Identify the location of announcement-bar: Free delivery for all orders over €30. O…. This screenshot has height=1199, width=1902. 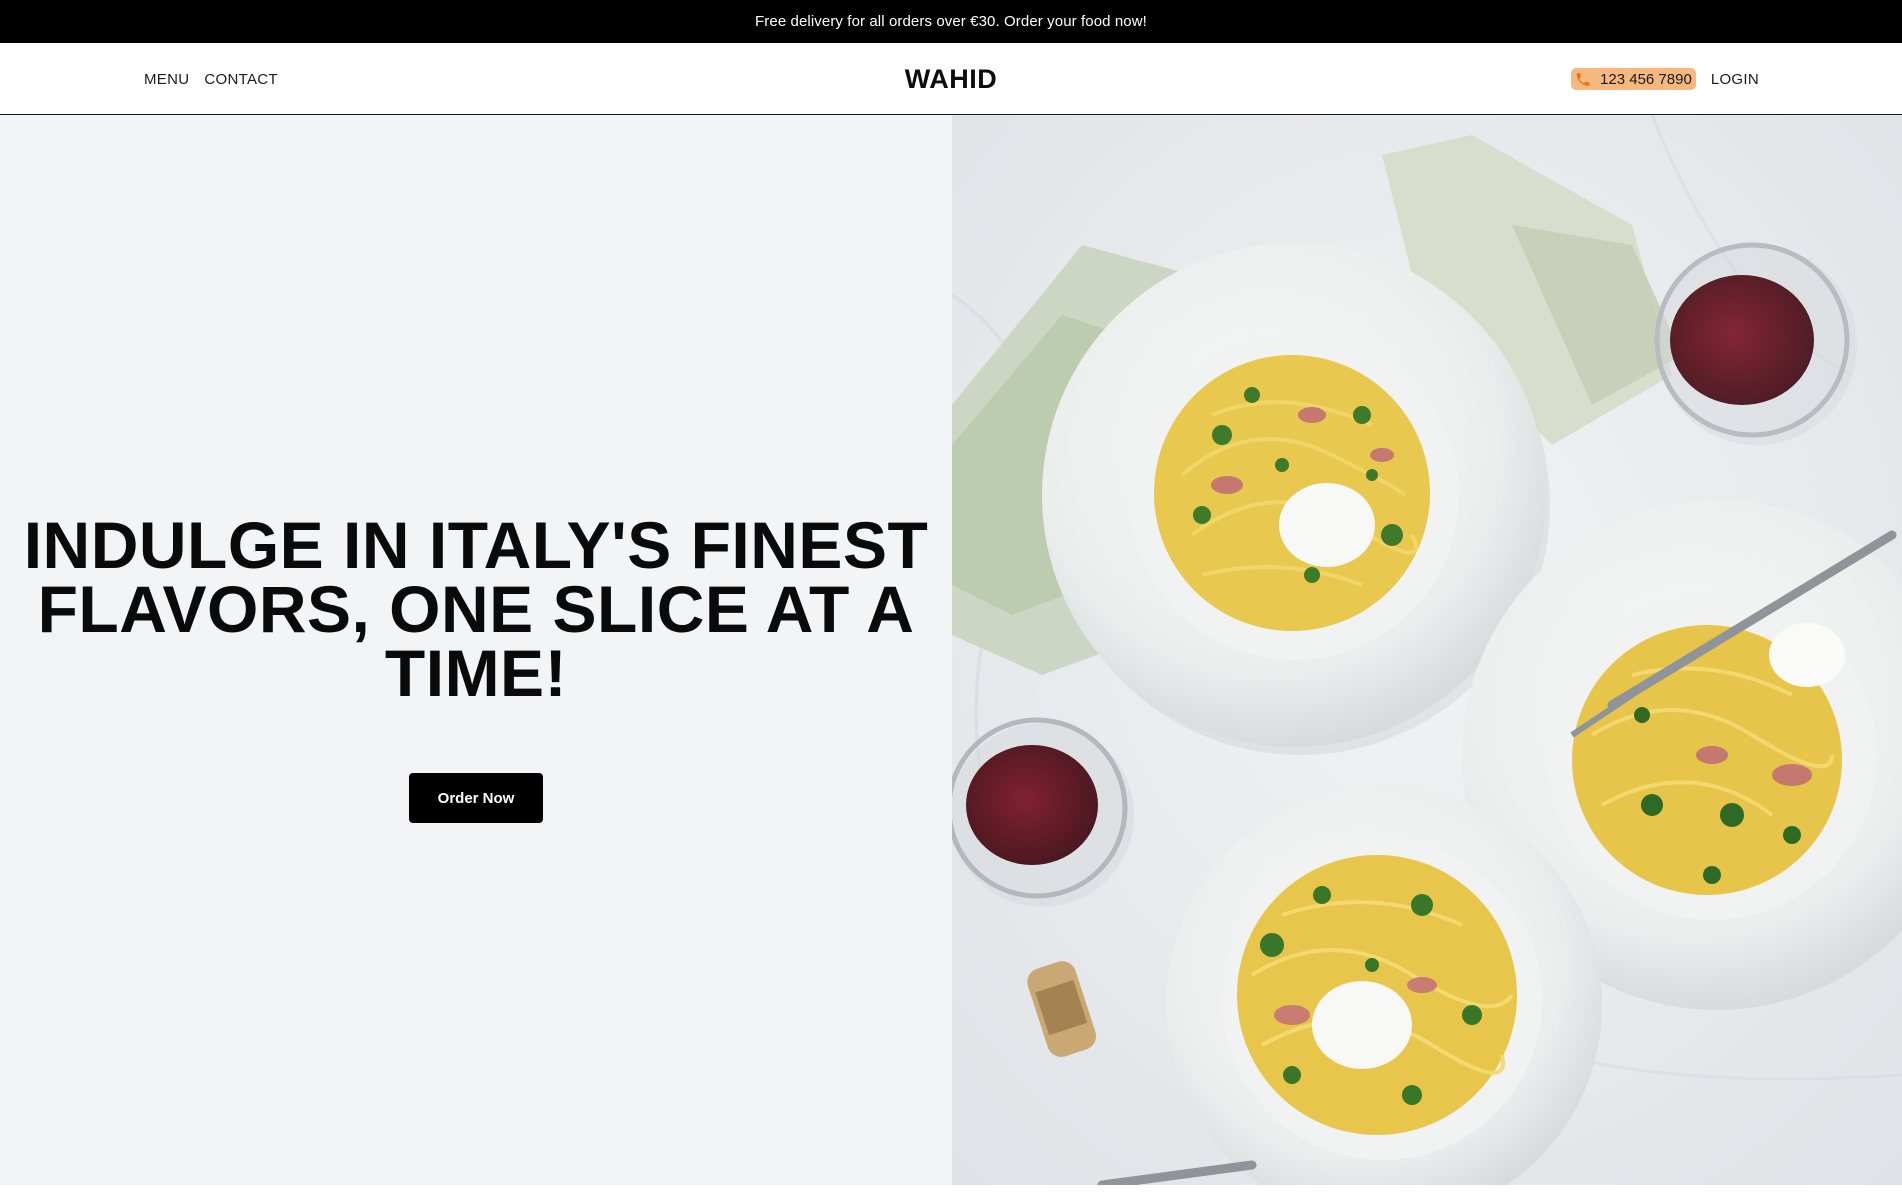
(951, 21).